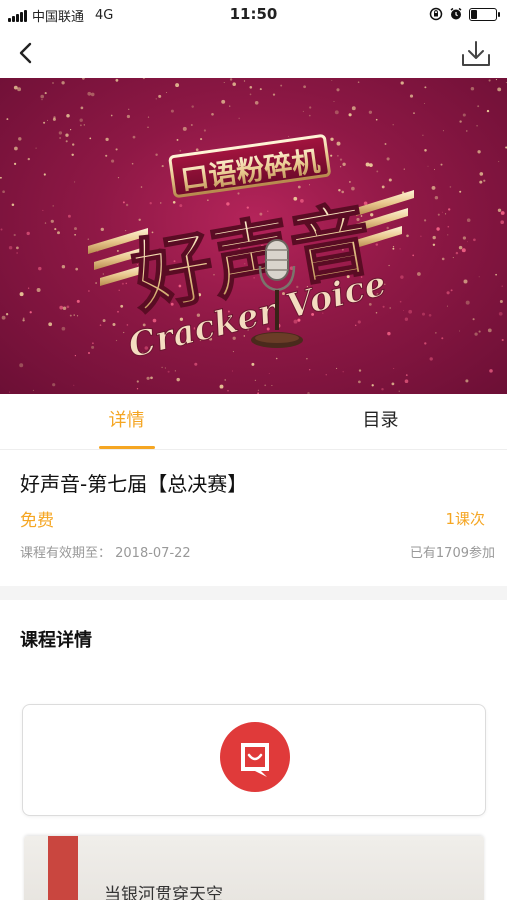 This screenshot has height=900, width=507. I want to click on section-divider, so click(253, 593).